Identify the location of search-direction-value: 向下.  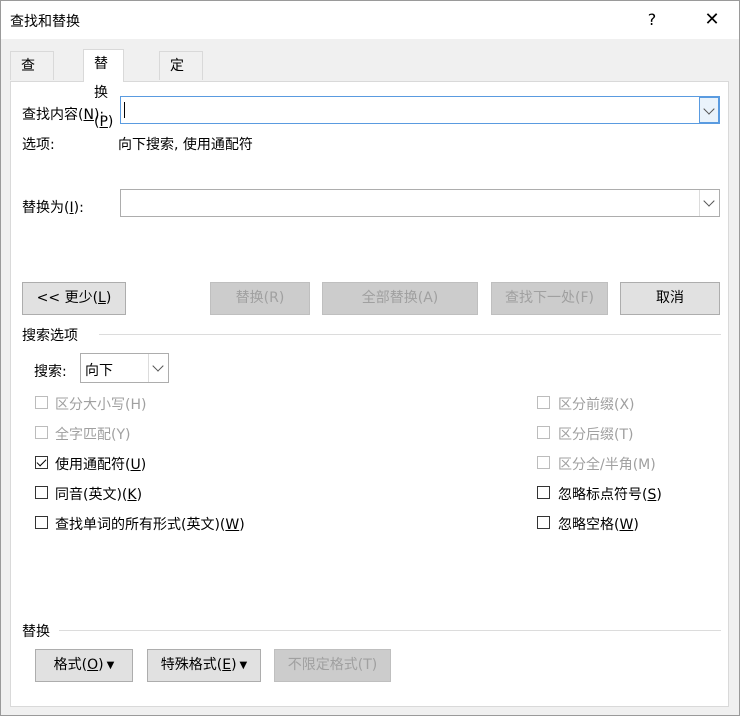
(99, 371).